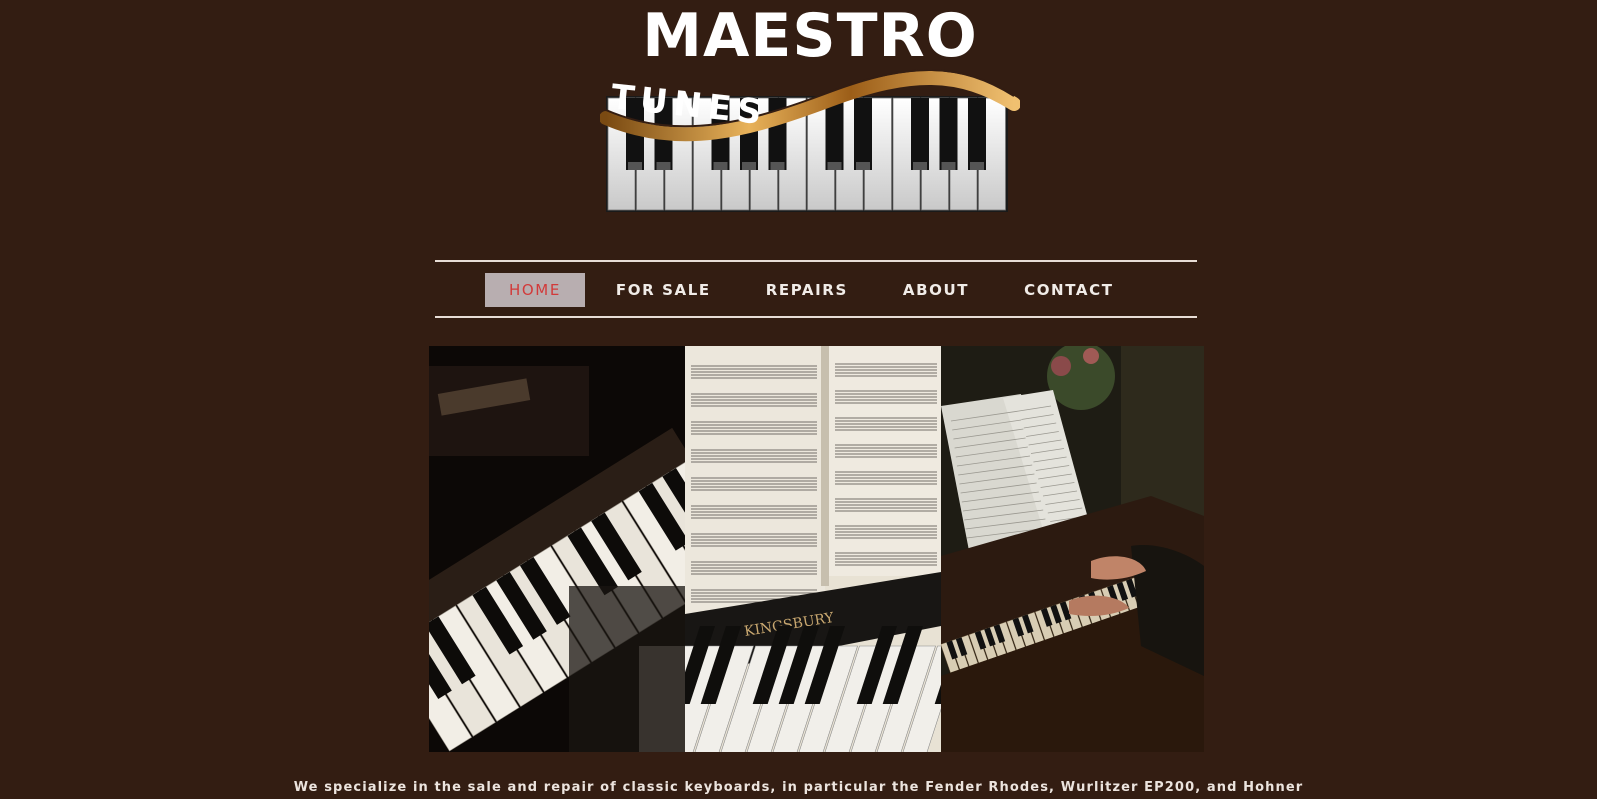  I want to click on nav-list: HOME FOR SALE REPAIRS ABOUT CONTACT, so click(815, 290).